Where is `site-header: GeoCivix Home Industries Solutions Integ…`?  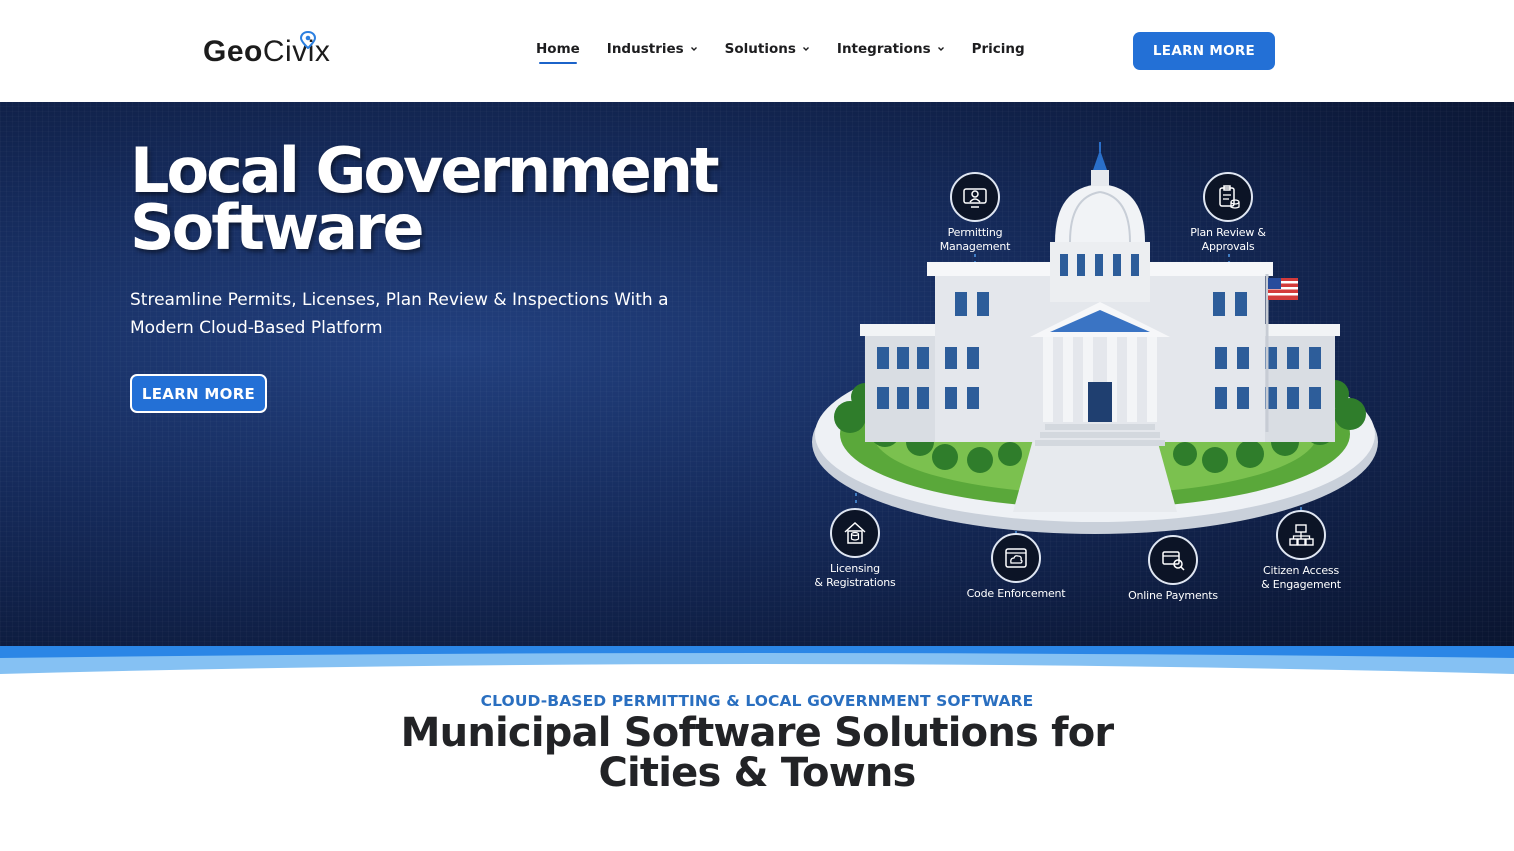
site-header: GeoCivix Home Industries Solutions Integ… is located at coordinates (757, 51).